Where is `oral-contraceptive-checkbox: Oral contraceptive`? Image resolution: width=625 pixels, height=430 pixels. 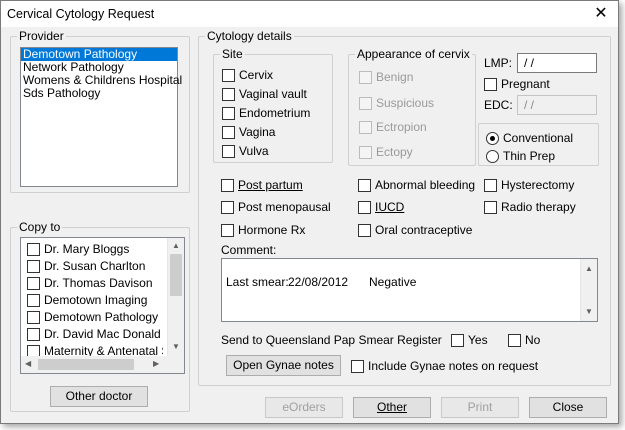
oral-contraceptive-checkbox: Oral contraceptive is located at coordinates (415, 230).